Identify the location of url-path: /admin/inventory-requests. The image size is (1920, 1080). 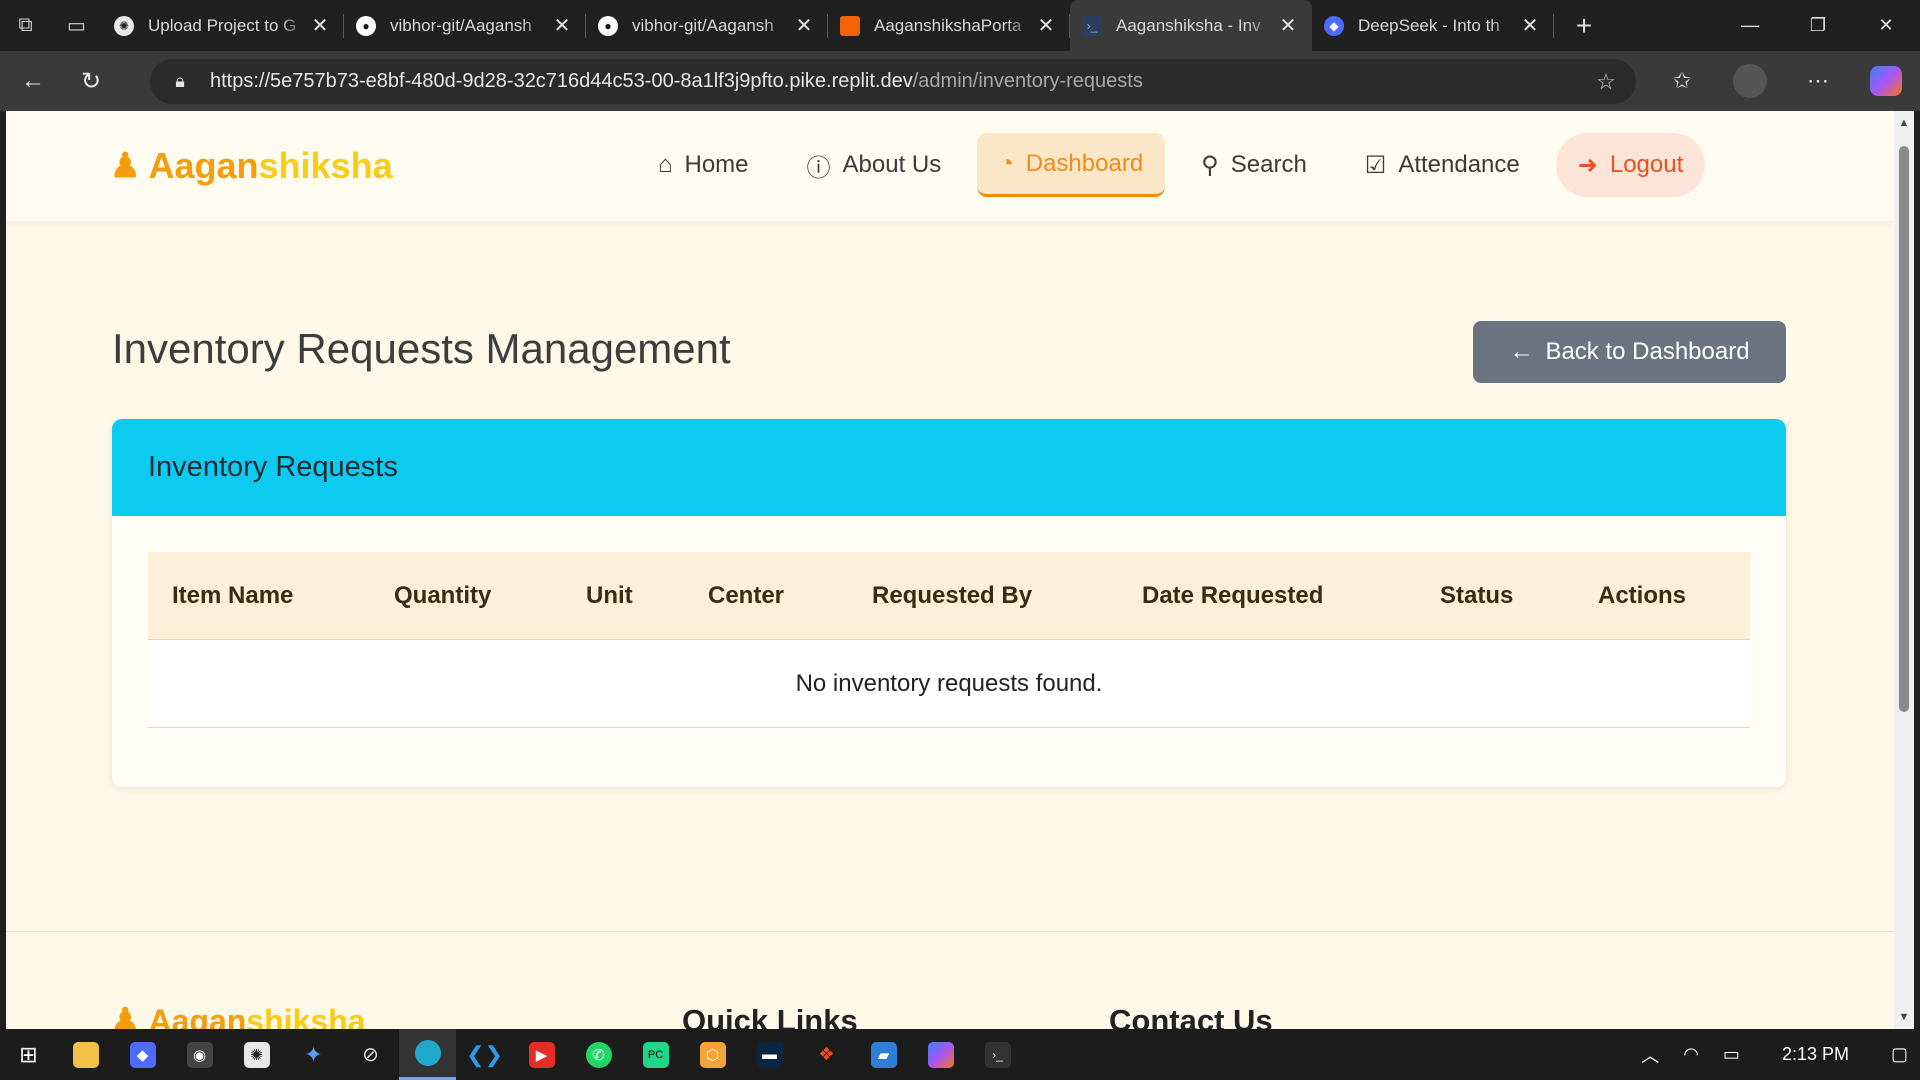
(1027, 81).